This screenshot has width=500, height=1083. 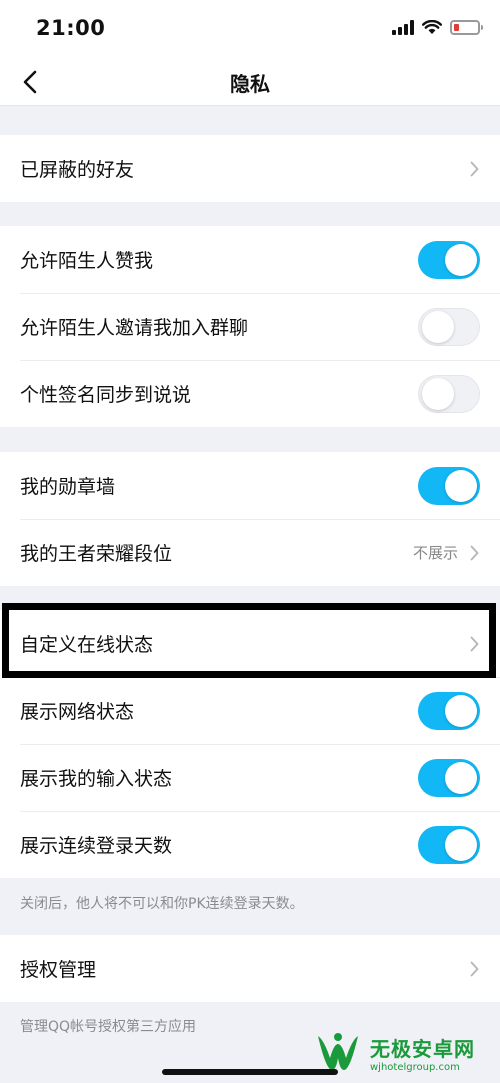 What do you see at coordinates (71, 28) in the screenshot?
I see `status-time: 21:00` at bounding box center [71, 28].